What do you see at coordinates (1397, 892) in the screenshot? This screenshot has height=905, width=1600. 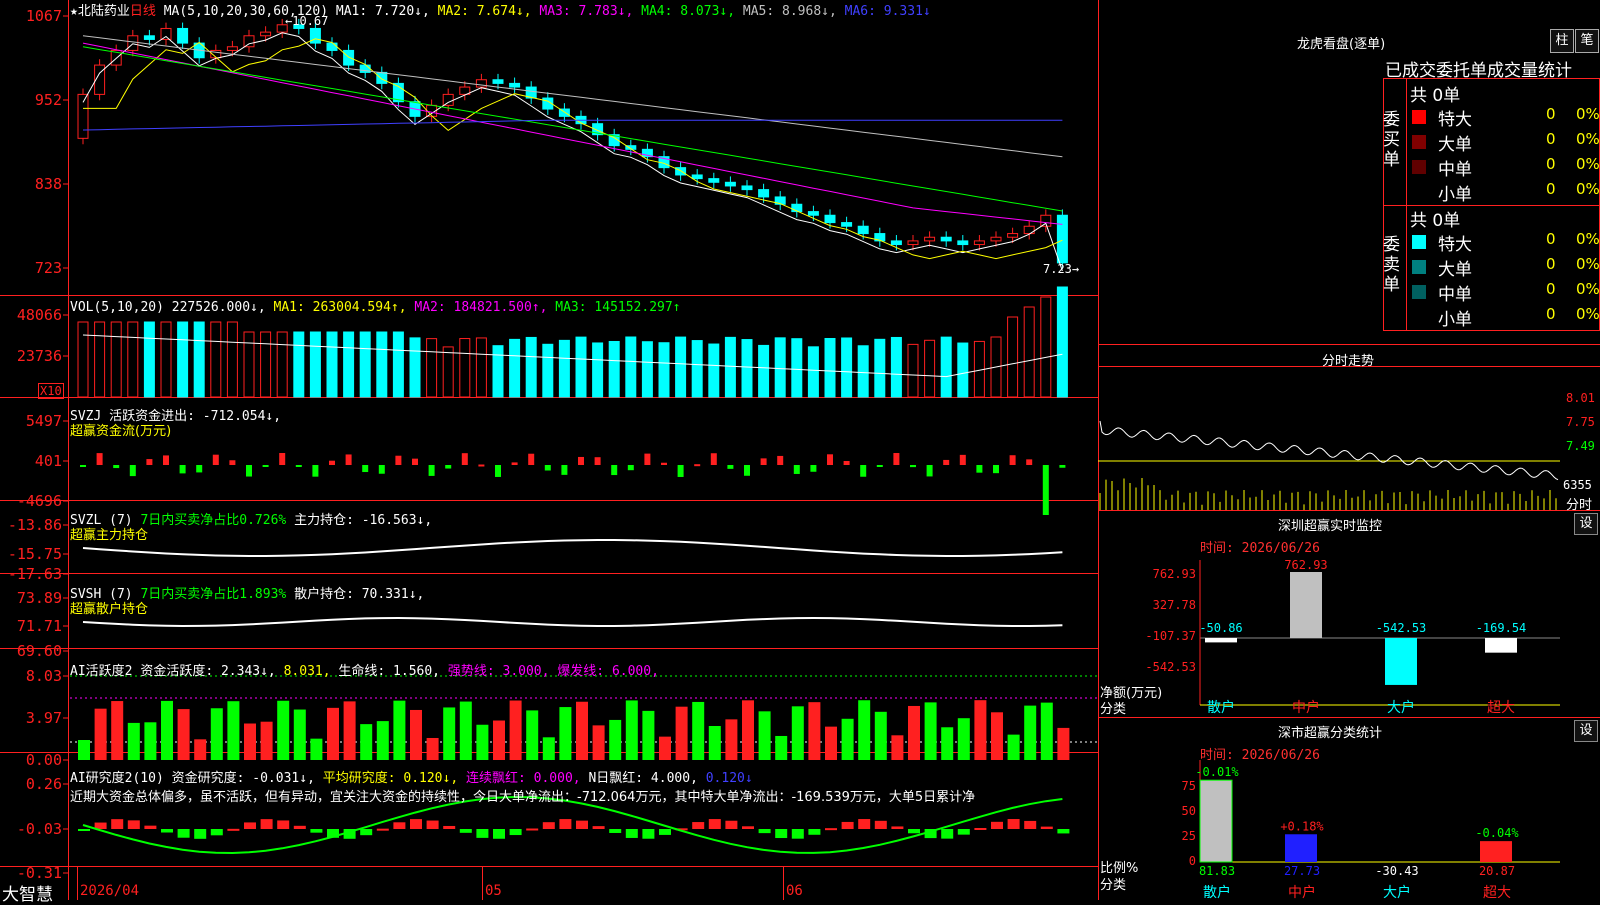 I see `classify-category-label: 大户` at bounding box center [1397, 892].